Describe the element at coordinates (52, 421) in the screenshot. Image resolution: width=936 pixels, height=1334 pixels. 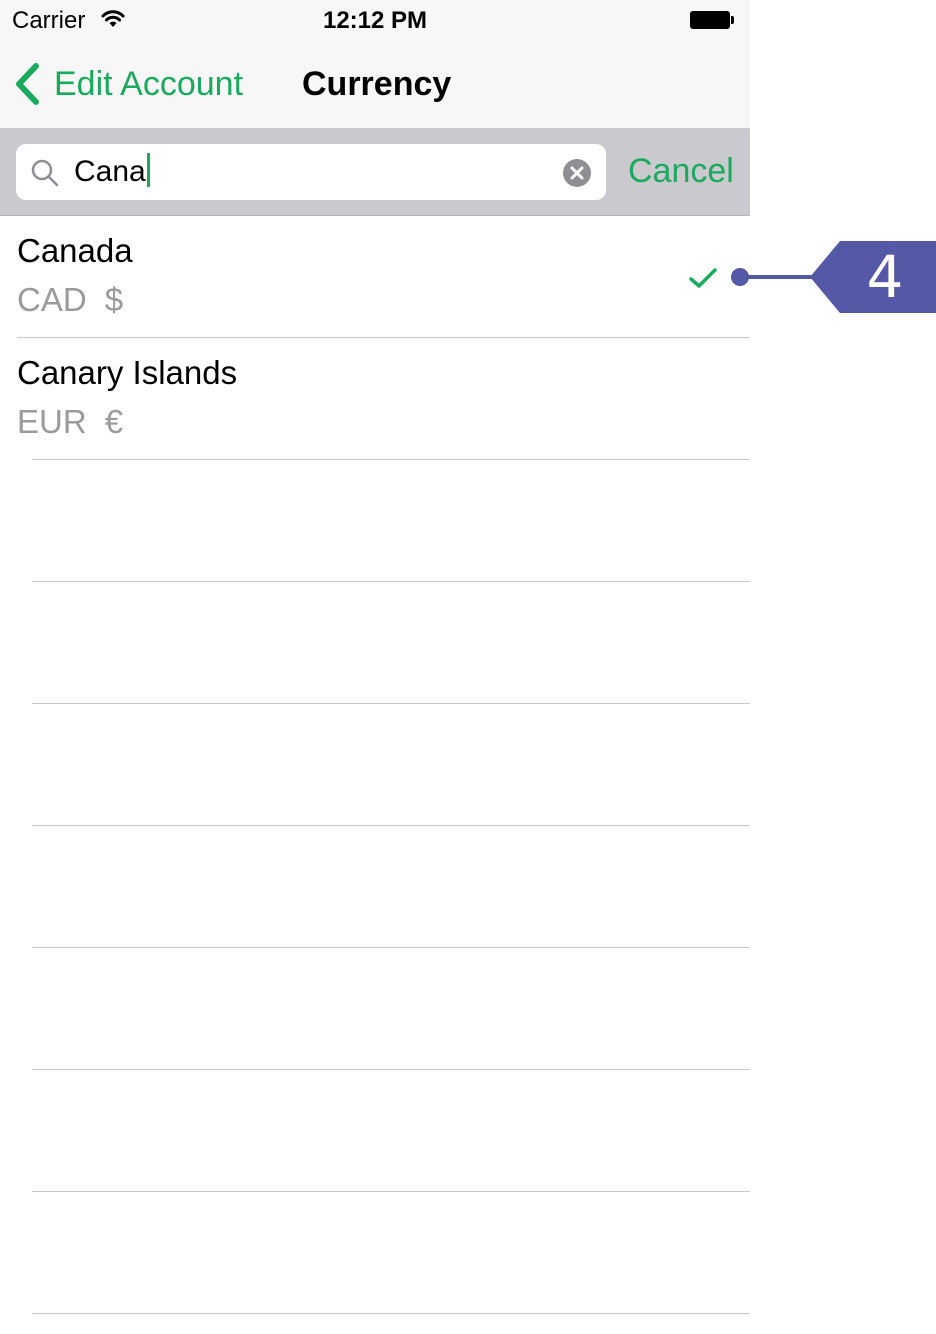
I see `currency-code: EUR` at that location.